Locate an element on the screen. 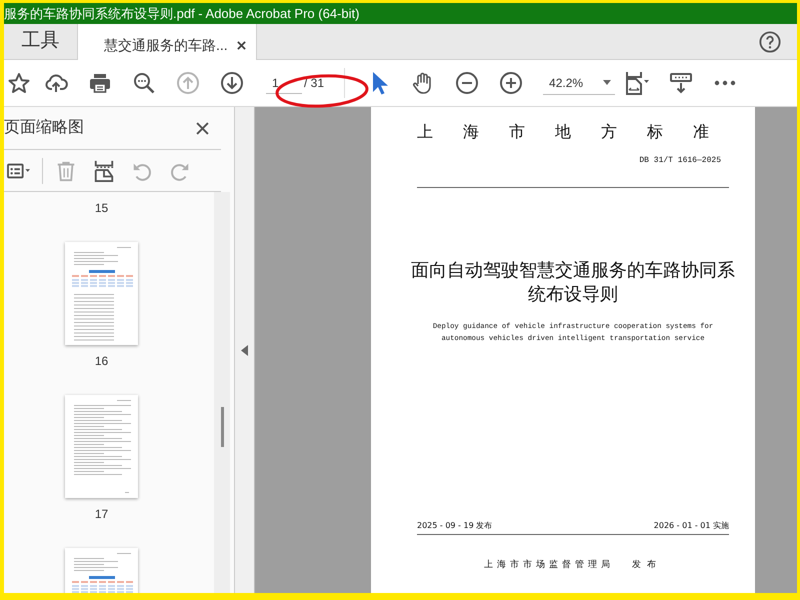 This screenshot has width=800, height=600. trash-icon is located at coordinates (66, 171).